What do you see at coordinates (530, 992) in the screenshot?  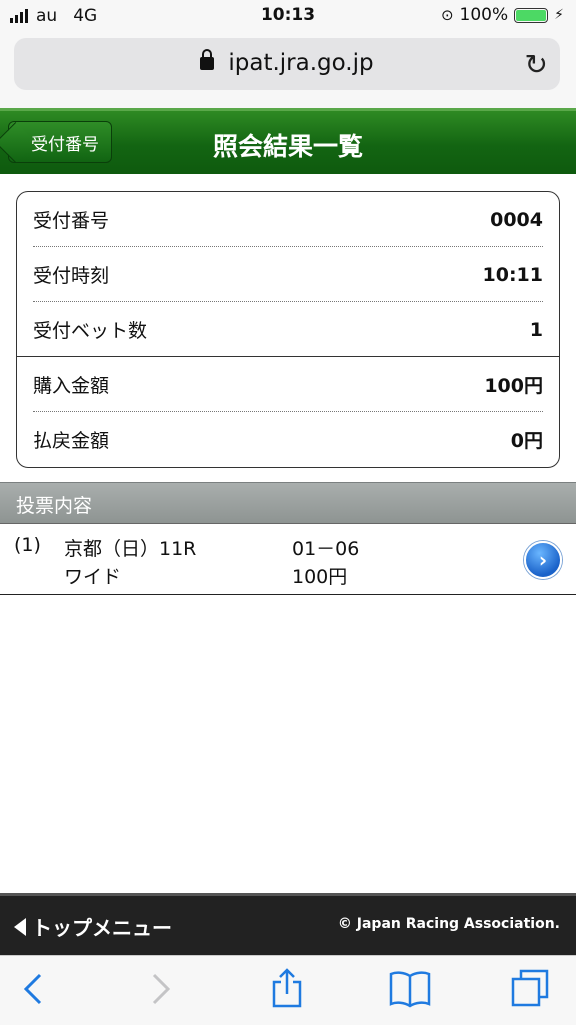 I see `tabs-icon` at bounding box center [530, 992].